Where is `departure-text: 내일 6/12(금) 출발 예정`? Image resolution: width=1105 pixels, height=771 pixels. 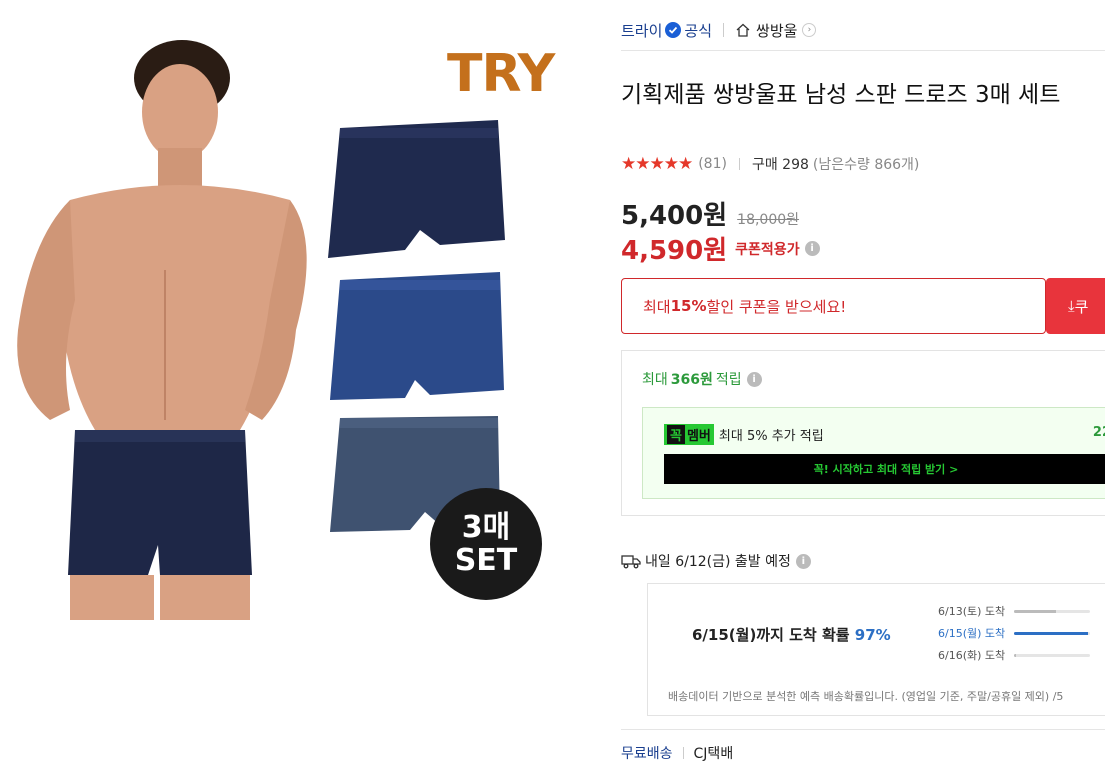 departure-text: 내일 6/12(금) 출발 예정 is located at coordinates (718, 562).